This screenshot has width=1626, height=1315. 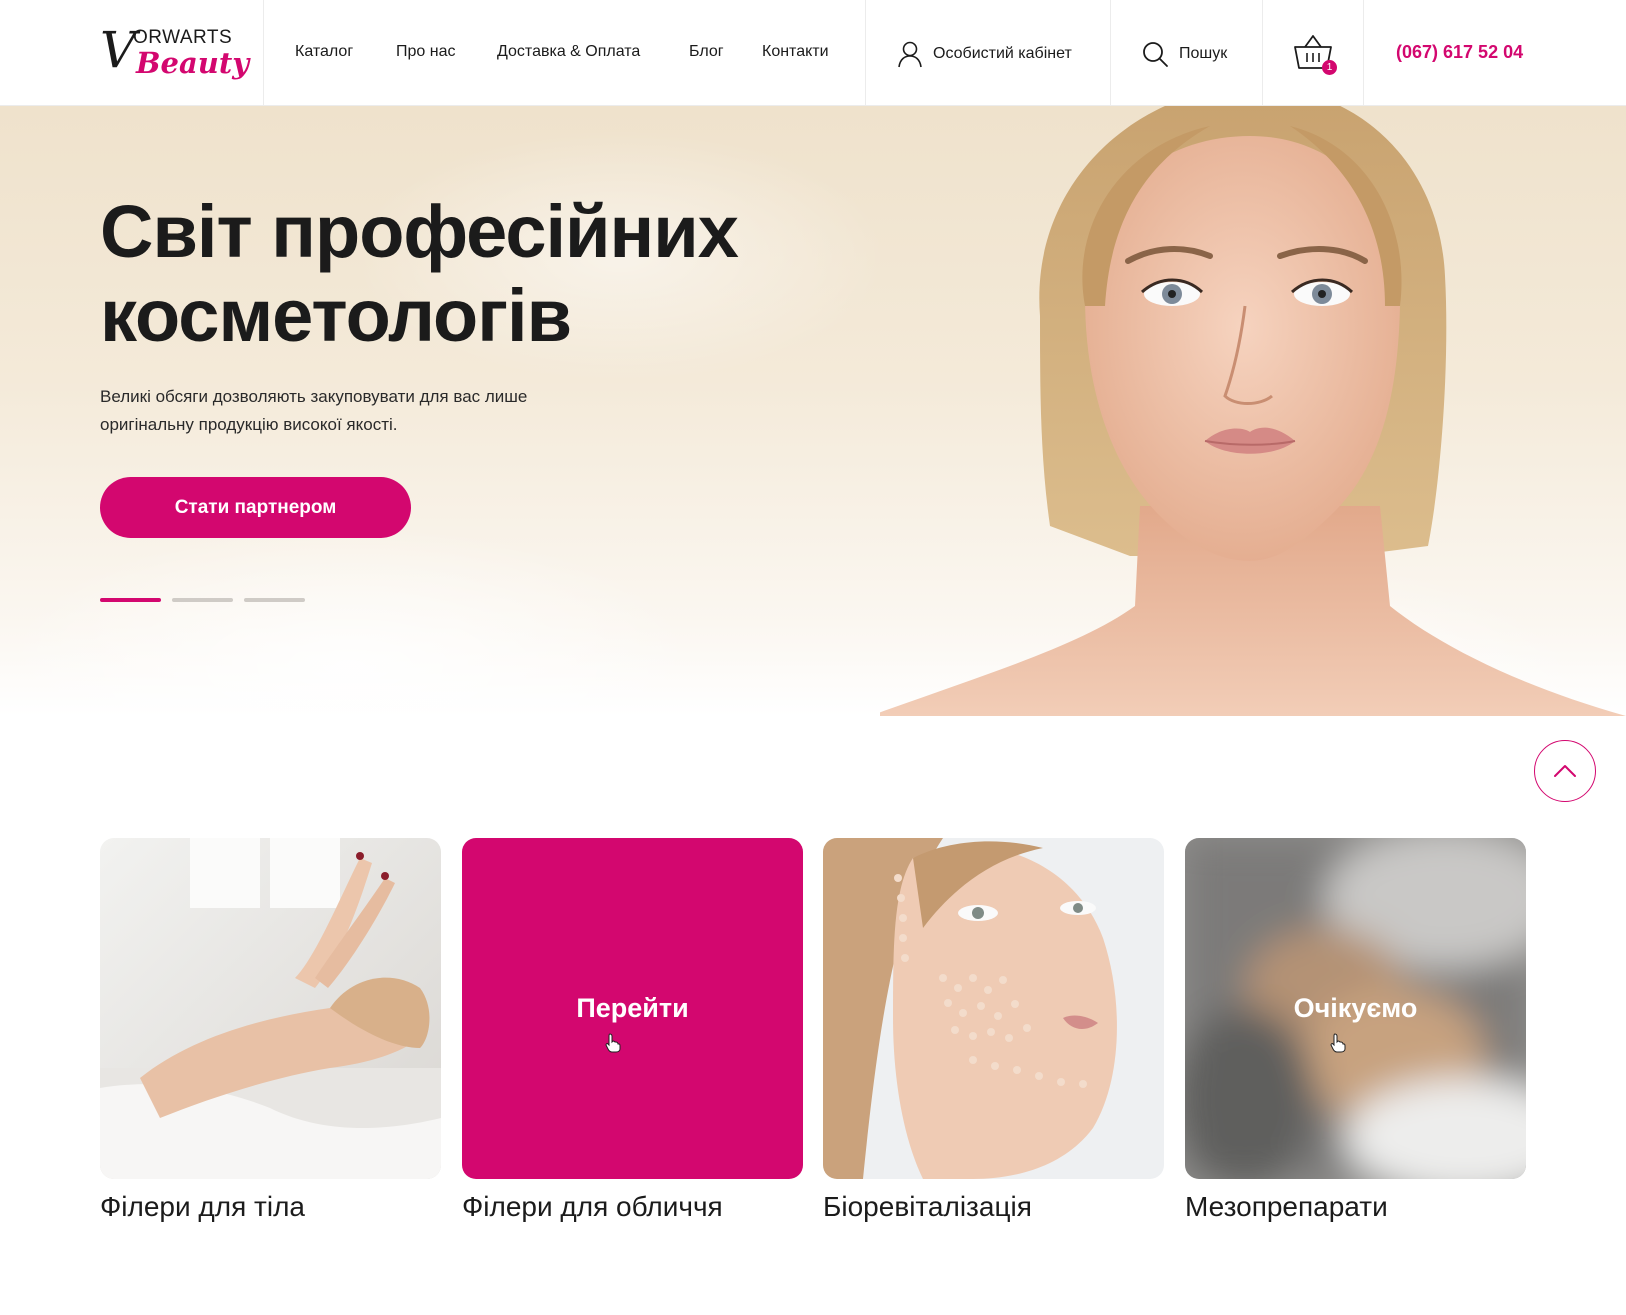 What do you see at coordinates (324, 52) in the screenshot?
I see `nav-catalog: Каталог` at bounding box center [324, 52].